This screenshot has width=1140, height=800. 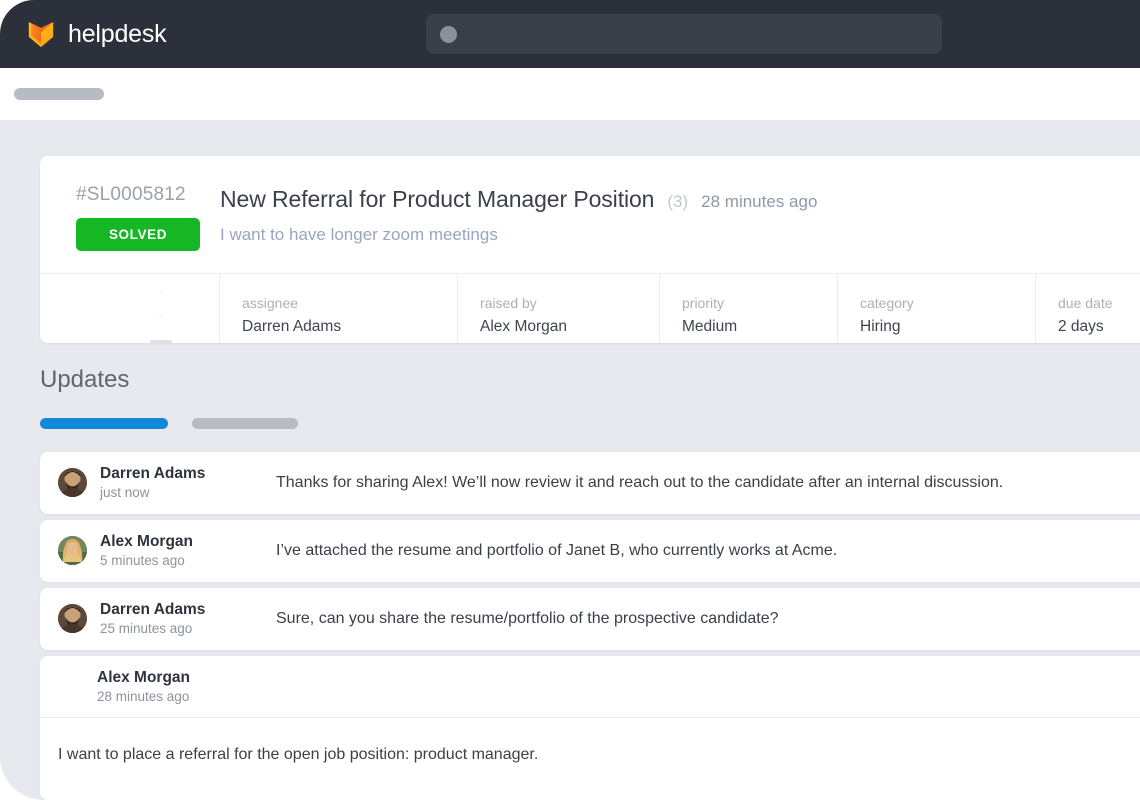 What do you see at coordinates (169, 423) in the screenshot?
I see `updates-tabs` at bounding box center [169, 423].